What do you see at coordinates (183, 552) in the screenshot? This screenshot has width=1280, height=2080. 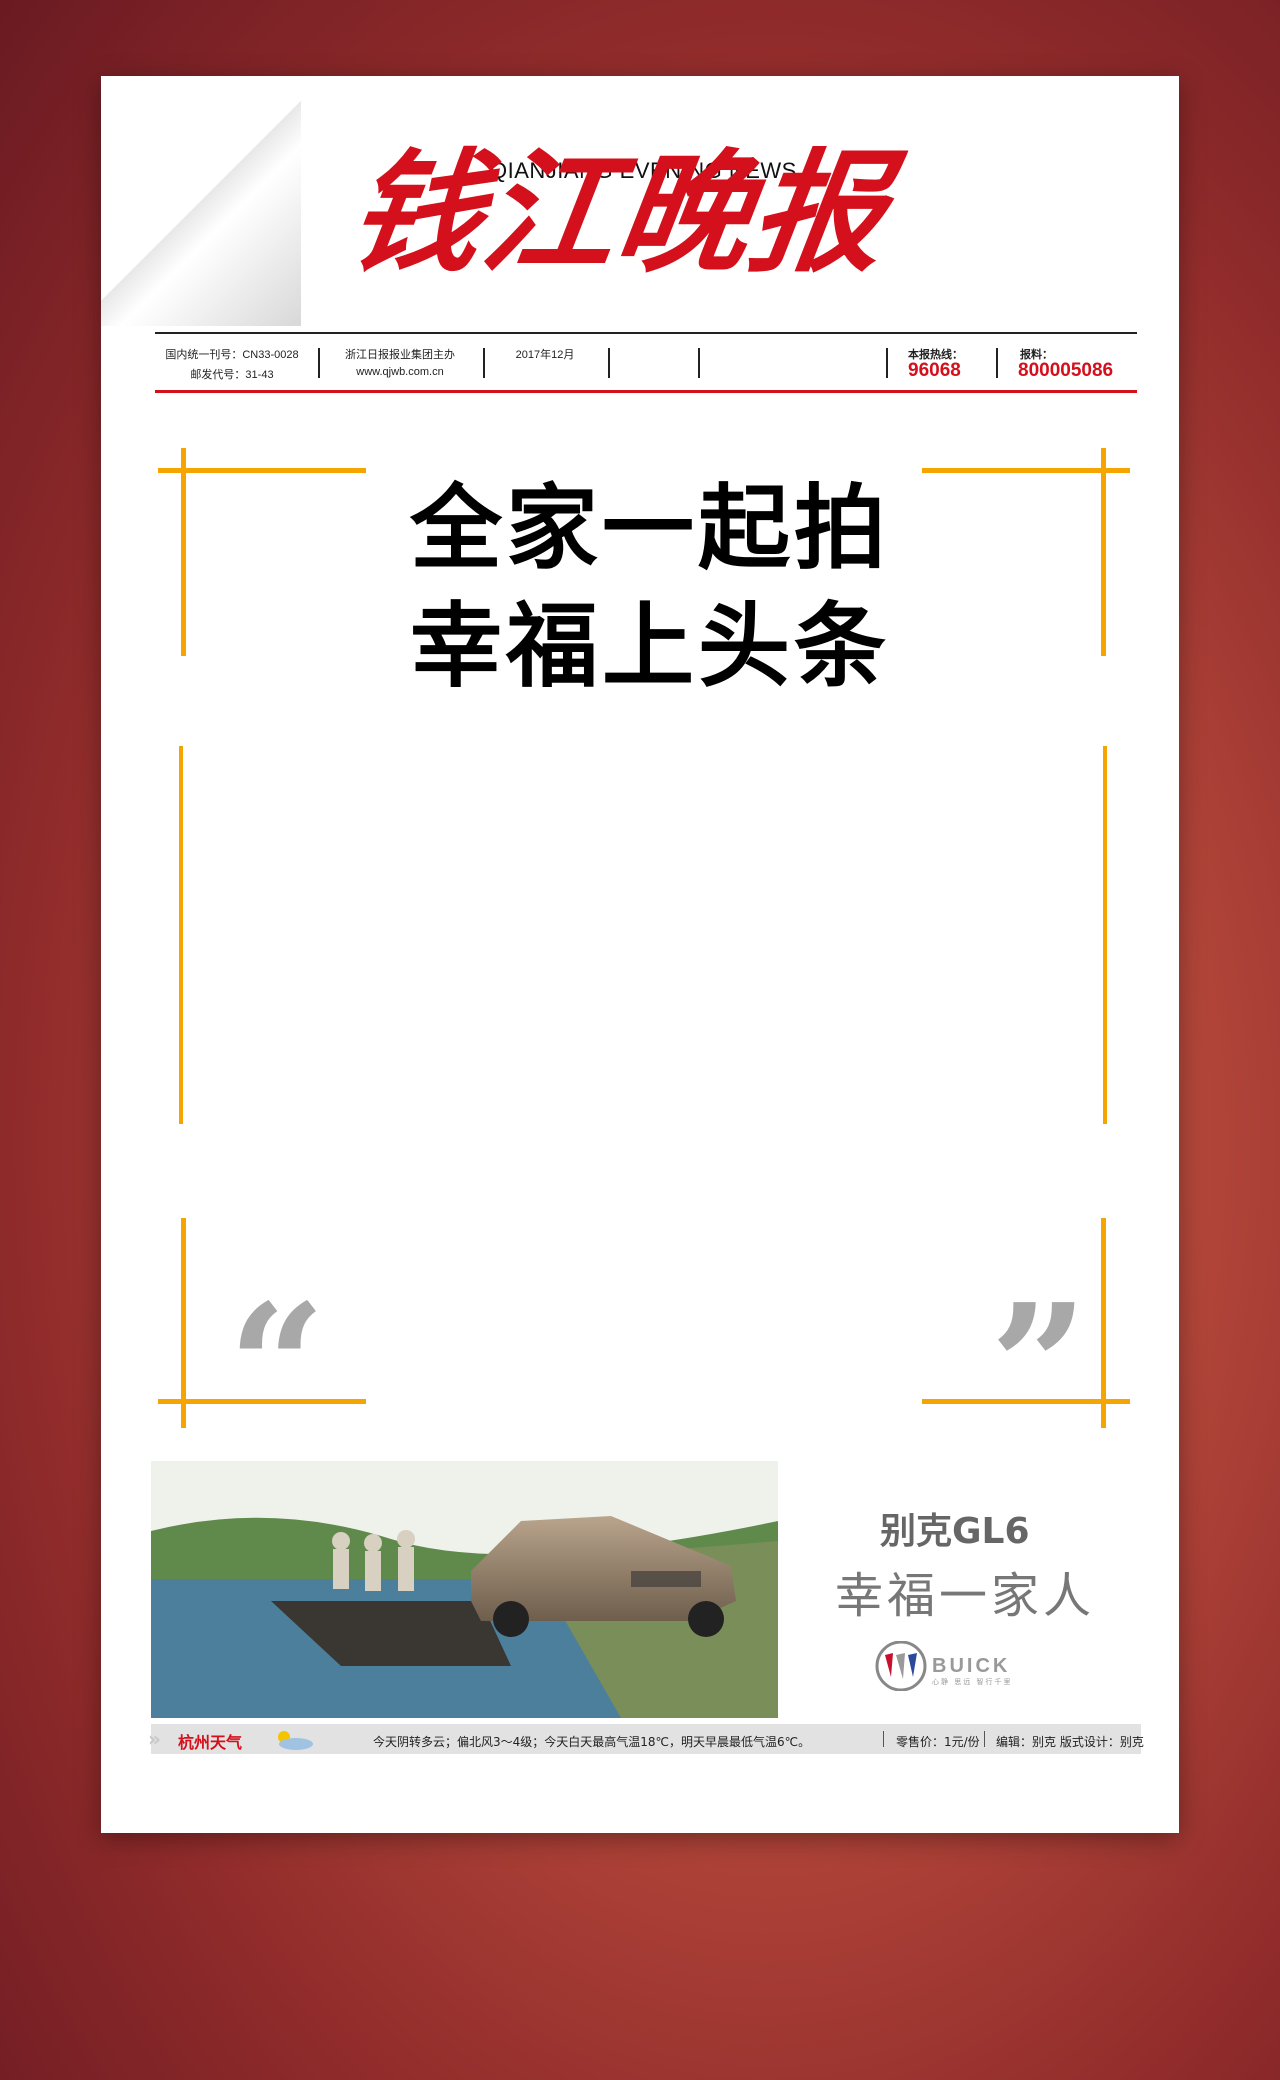 I see `frame-top-left-vertical` at bounding box center [183, 552].